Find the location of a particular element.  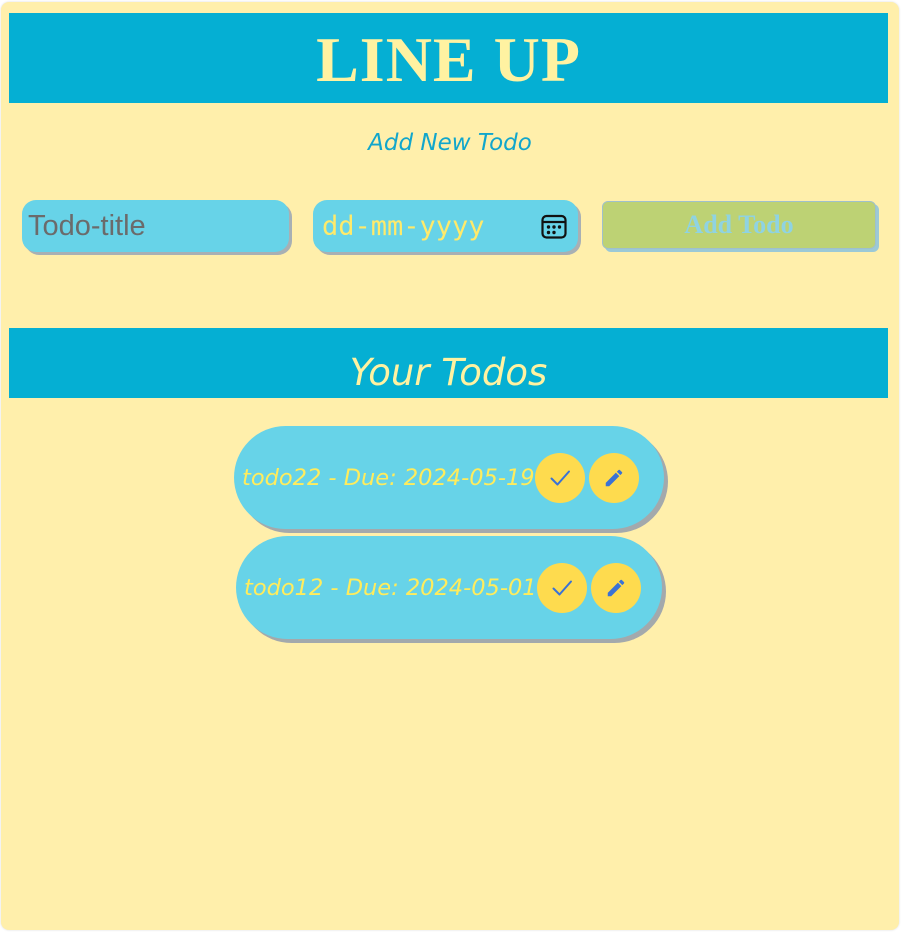

todo-item: todo22 - Due: 2024-05-19 is located at coordinates (449, 477).